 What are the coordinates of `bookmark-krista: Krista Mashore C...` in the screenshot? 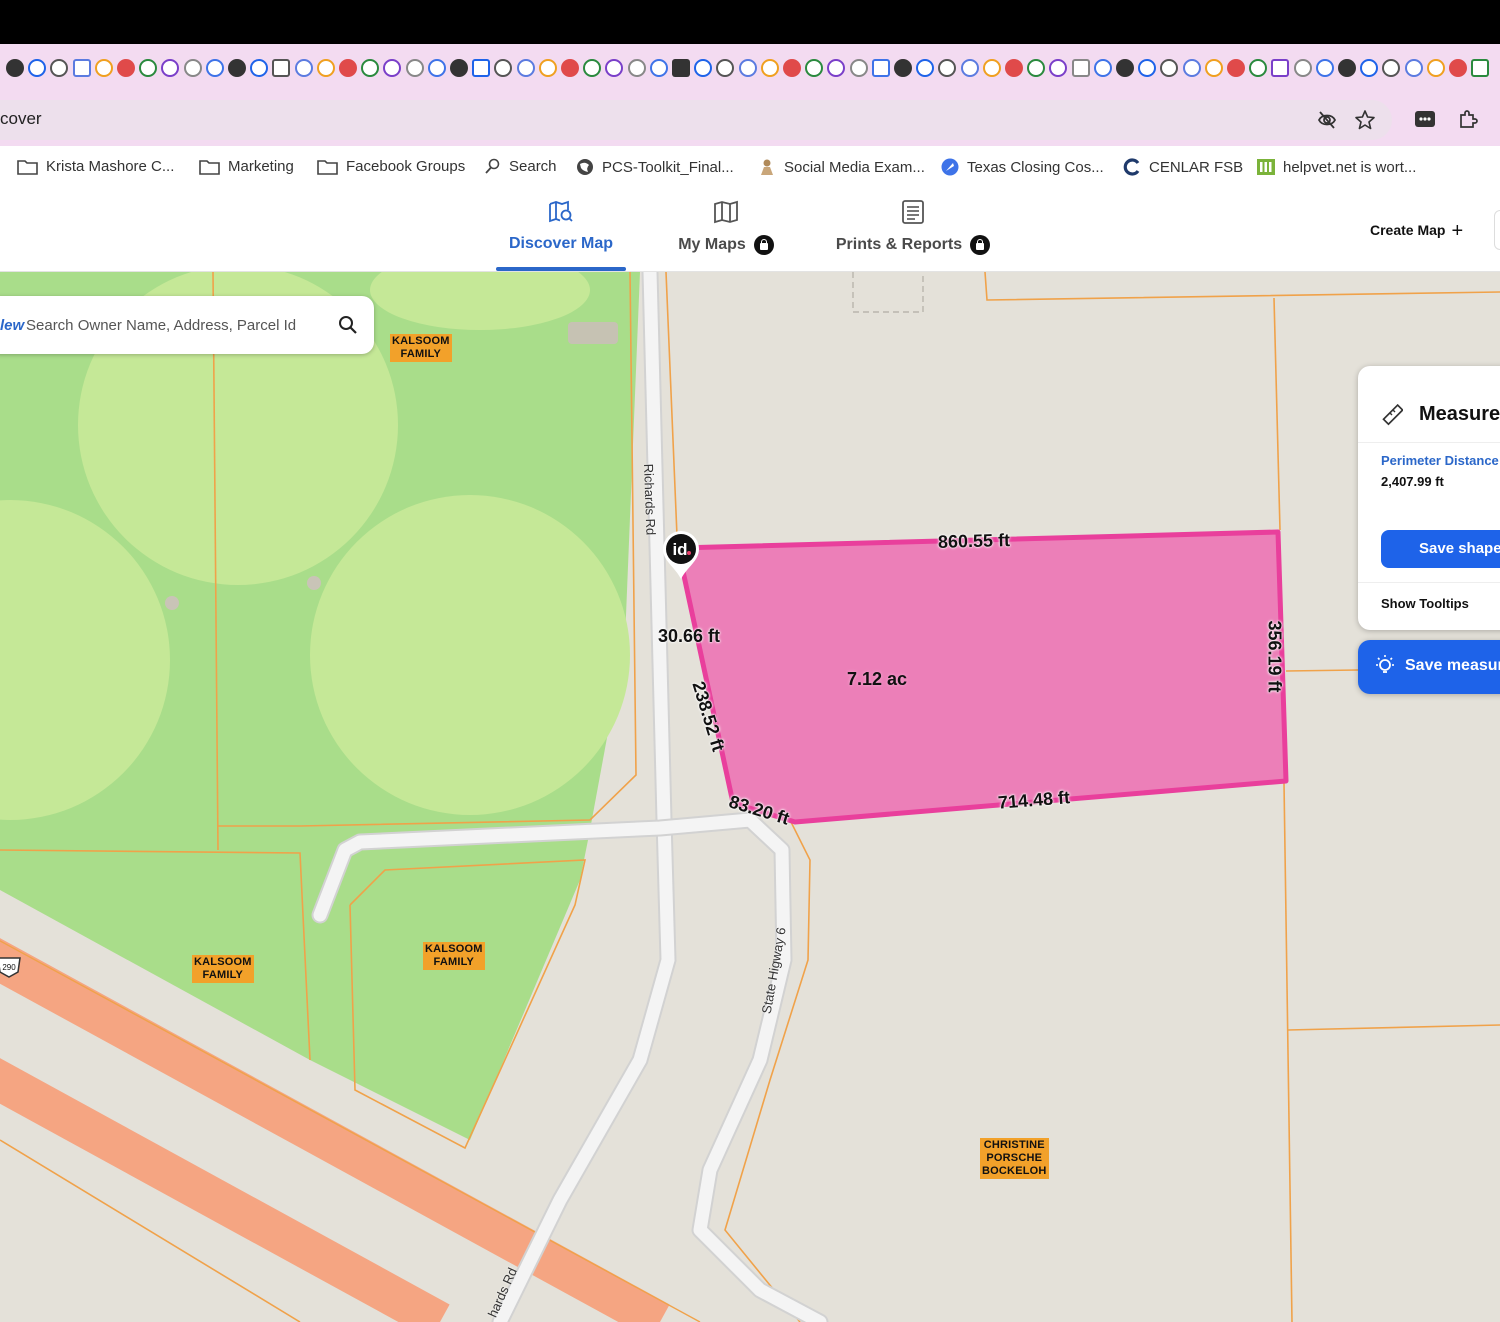 It's located at (95, 166).